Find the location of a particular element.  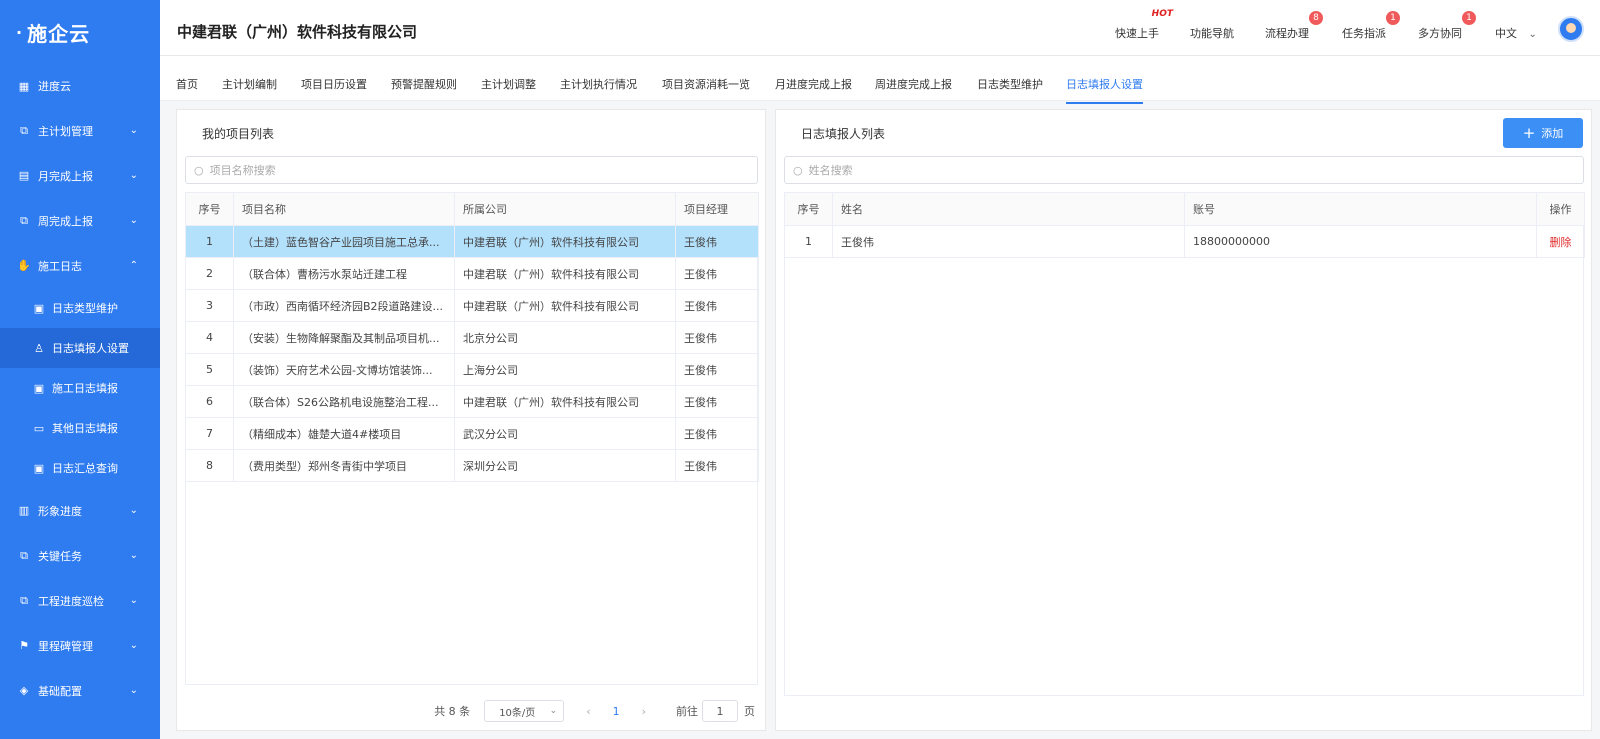

tab-master-plan: 主计划编制 is located at coordinates (249, 89).